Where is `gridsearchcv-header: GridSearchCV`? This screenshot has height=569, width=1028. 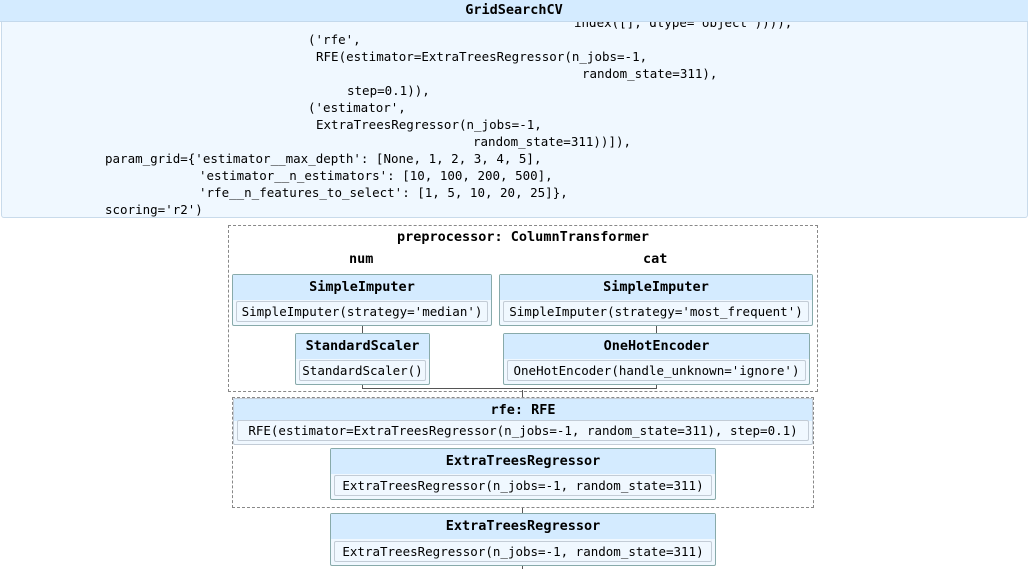 gridsearchcv-header: GridSearchCV is located at coordinates (514, 11).